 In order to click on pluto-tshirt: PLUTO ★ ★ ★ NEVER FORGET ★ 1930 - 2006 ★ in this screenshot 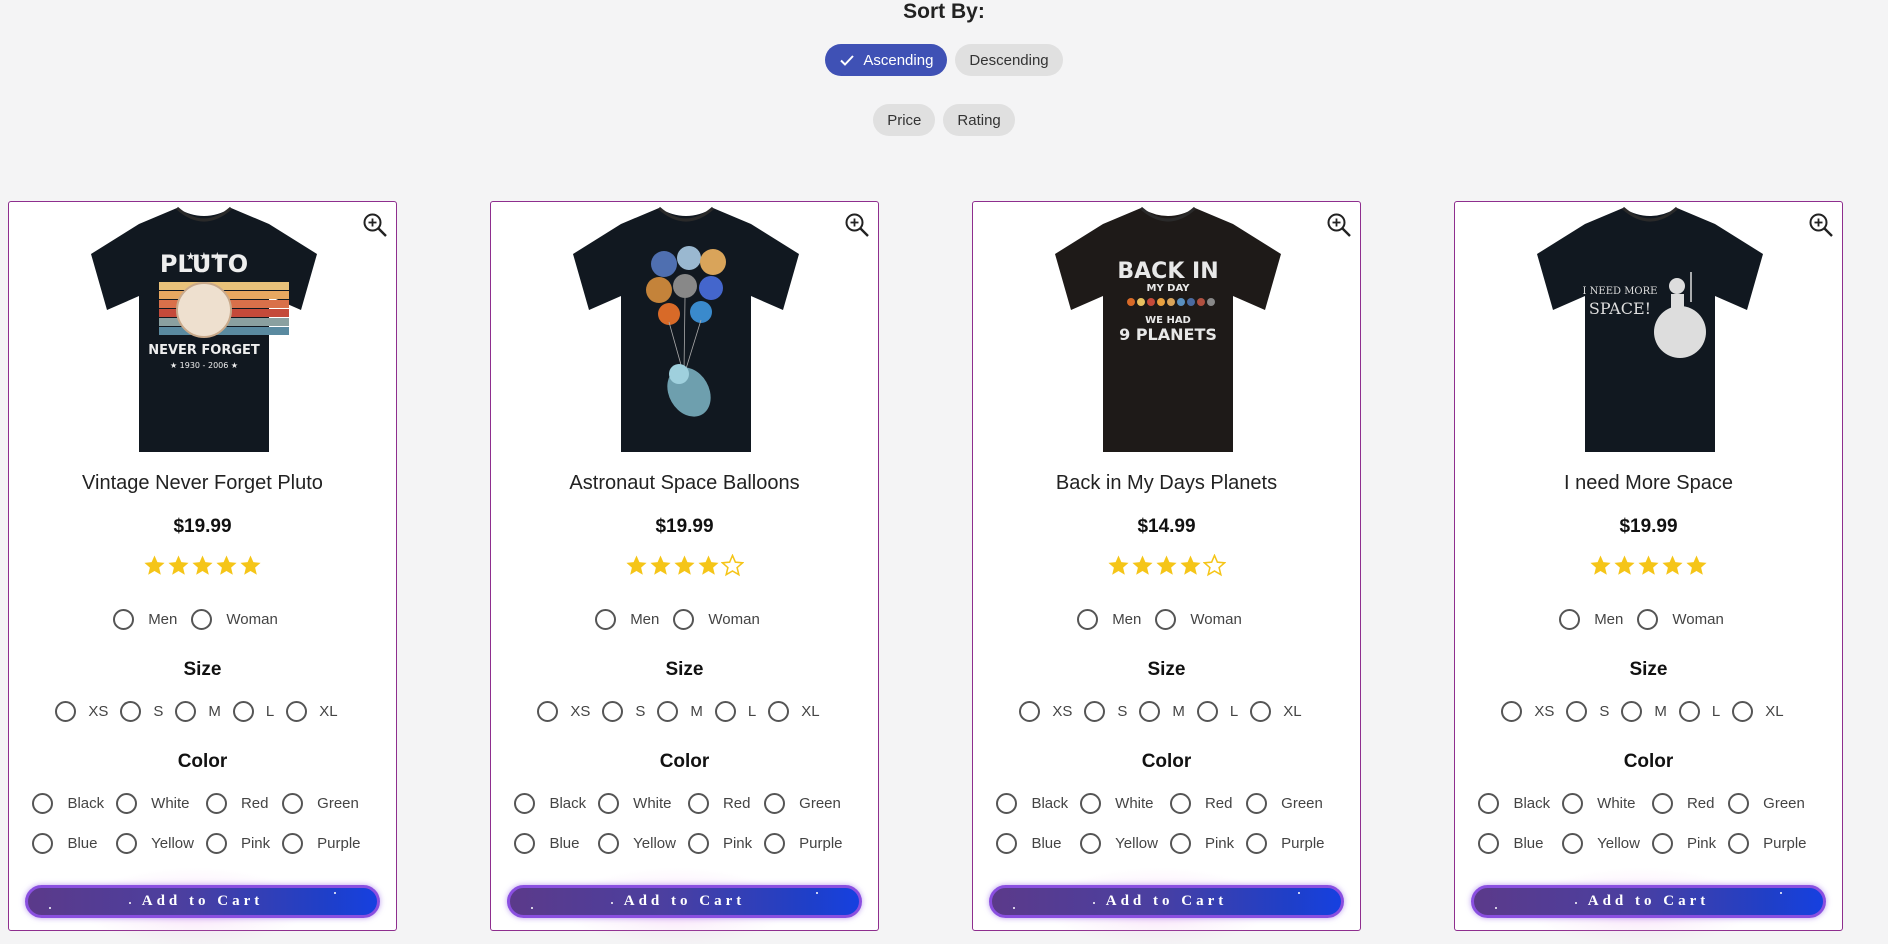, I will do `click(204, 328)`.